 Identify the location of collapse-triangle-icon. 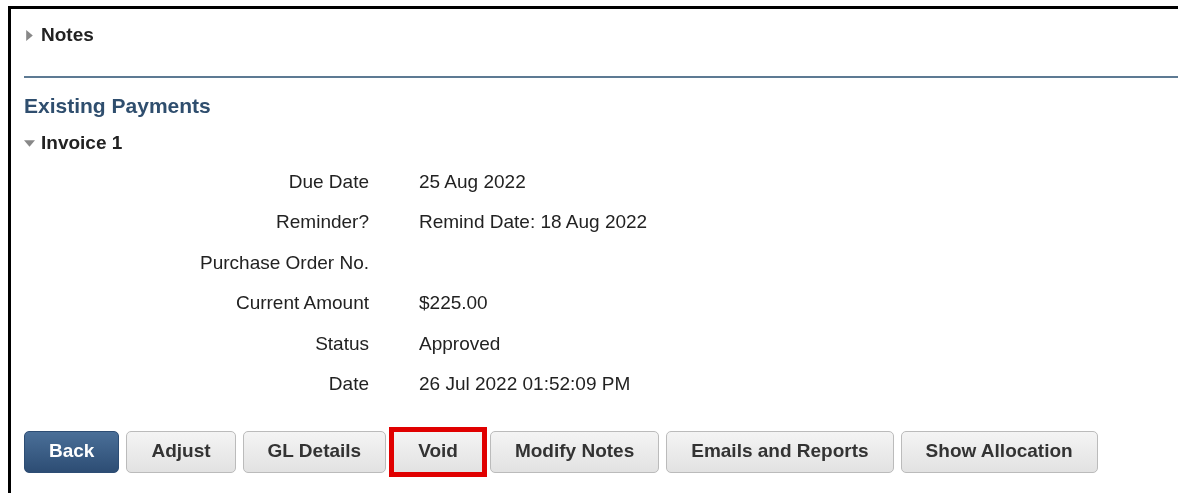
(29, 143).